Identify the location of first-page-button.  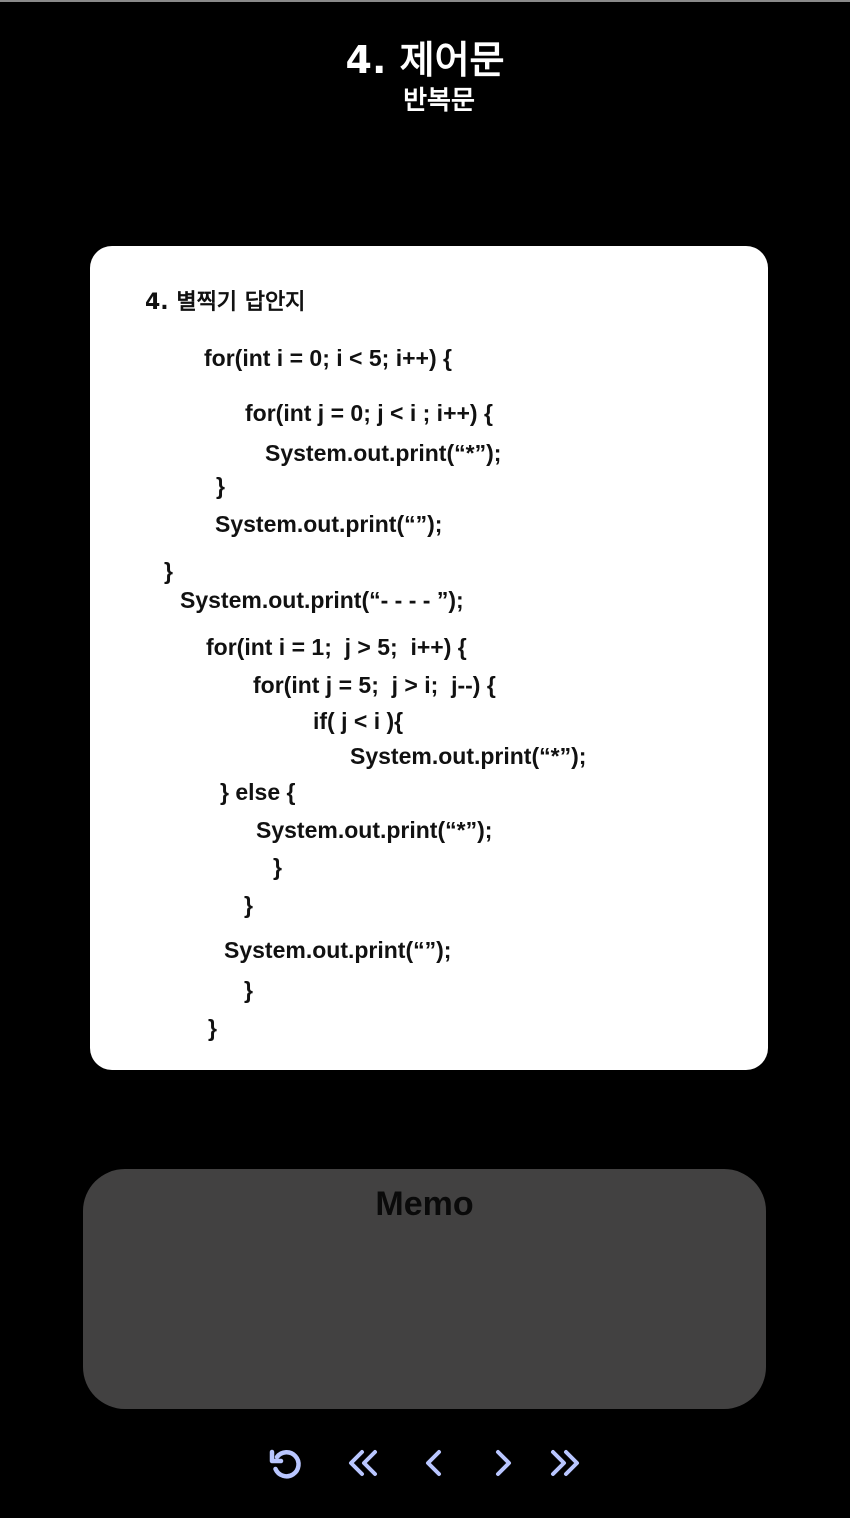
(364, 1464).